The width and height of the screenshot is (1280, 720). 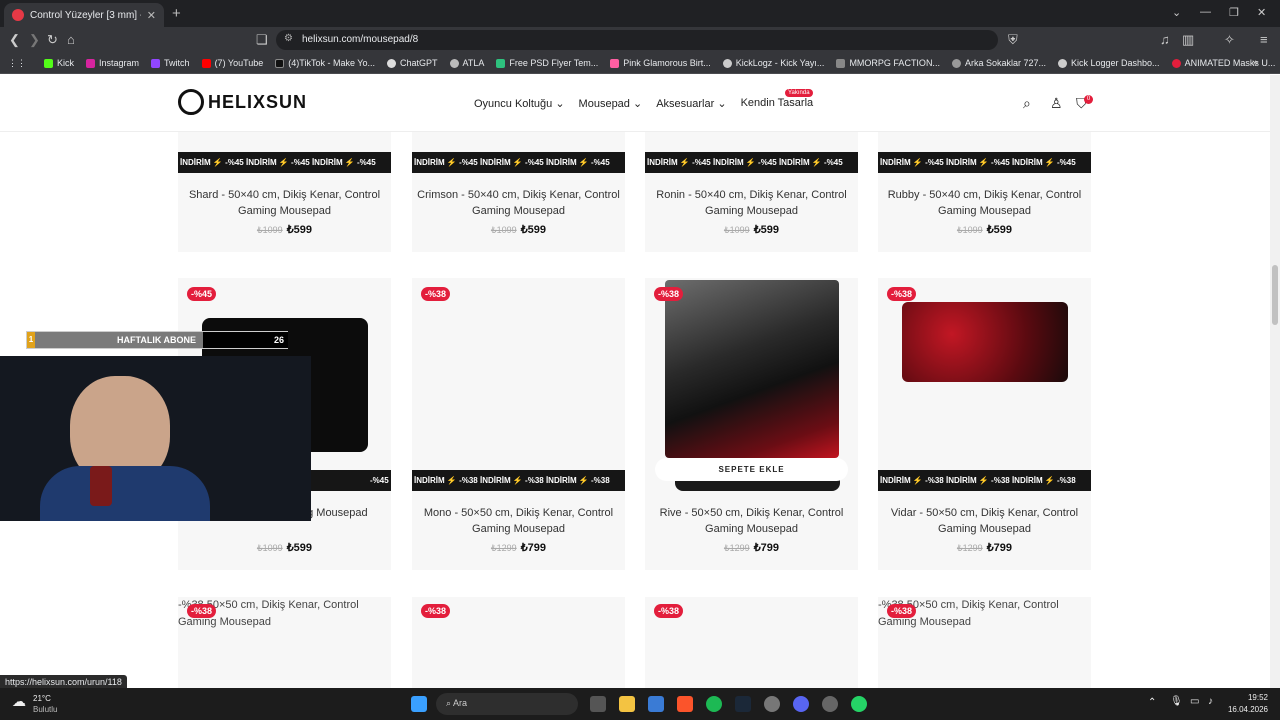 What do you see at coordinates (691, 103) in the screenshot?
I see `nav-aksesuarlar: Aksesuarlar ⌄` at bounding box center [691, 103].